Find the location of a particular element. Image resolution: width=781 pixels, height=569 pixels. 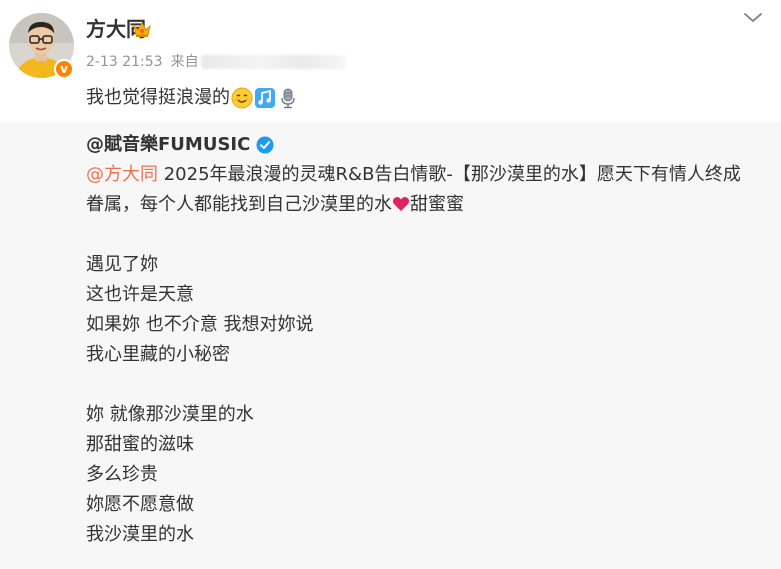

post-source-prefix: 来自 is located at coordinates (184, 62).